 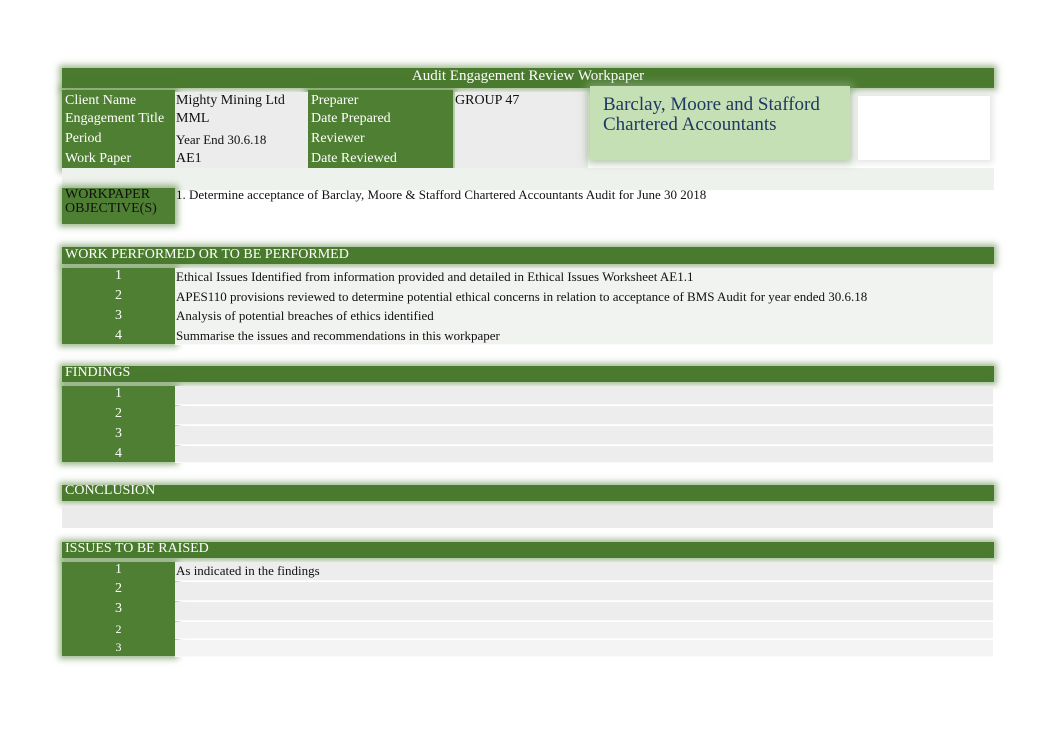 What do you see at coordinates (118, 335) in the screenshot?
I see `work-num: 4` at bounding box center [118, 335].